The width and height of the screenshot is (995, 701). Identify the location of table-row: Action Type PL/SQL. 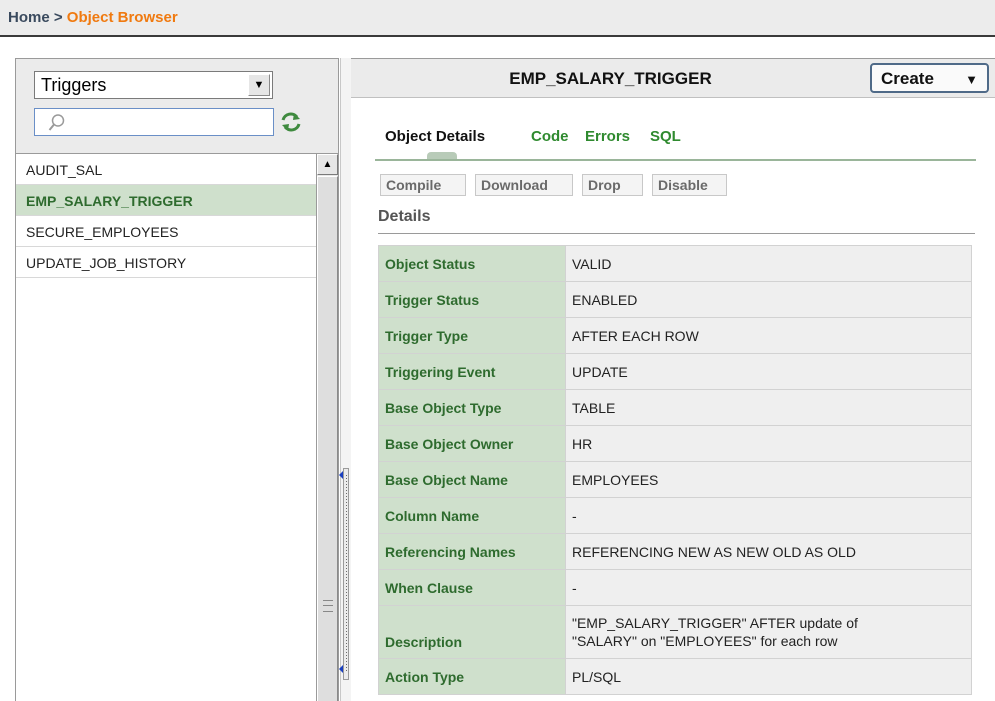
(675, 676).